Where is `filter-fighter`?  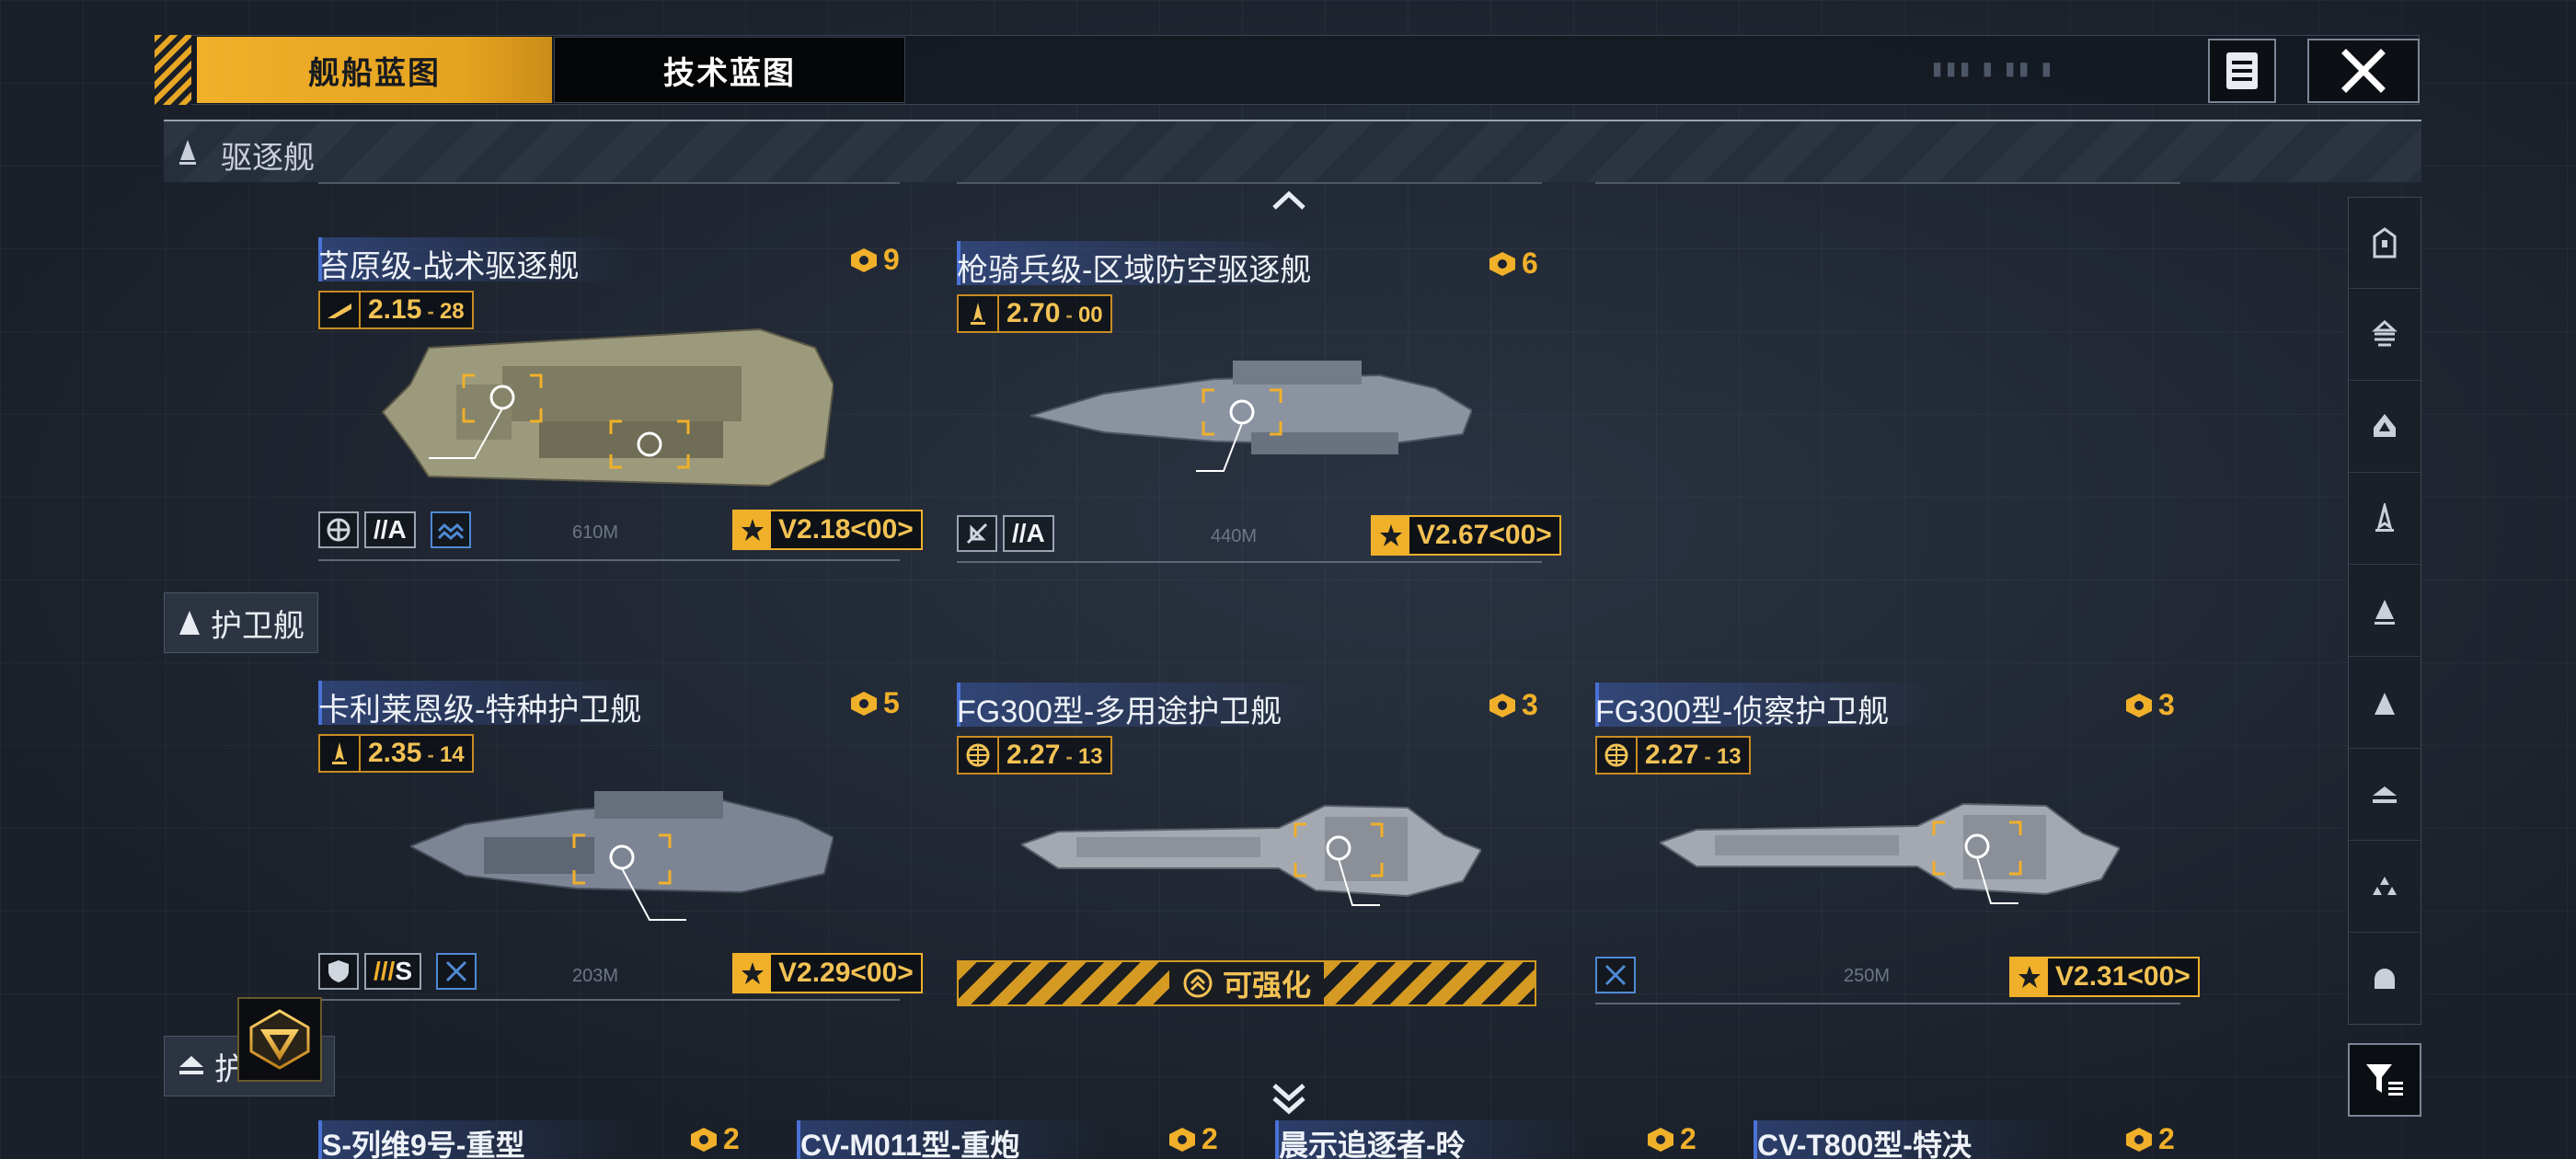 filter-fighter is located at coordinates (2384, 795).